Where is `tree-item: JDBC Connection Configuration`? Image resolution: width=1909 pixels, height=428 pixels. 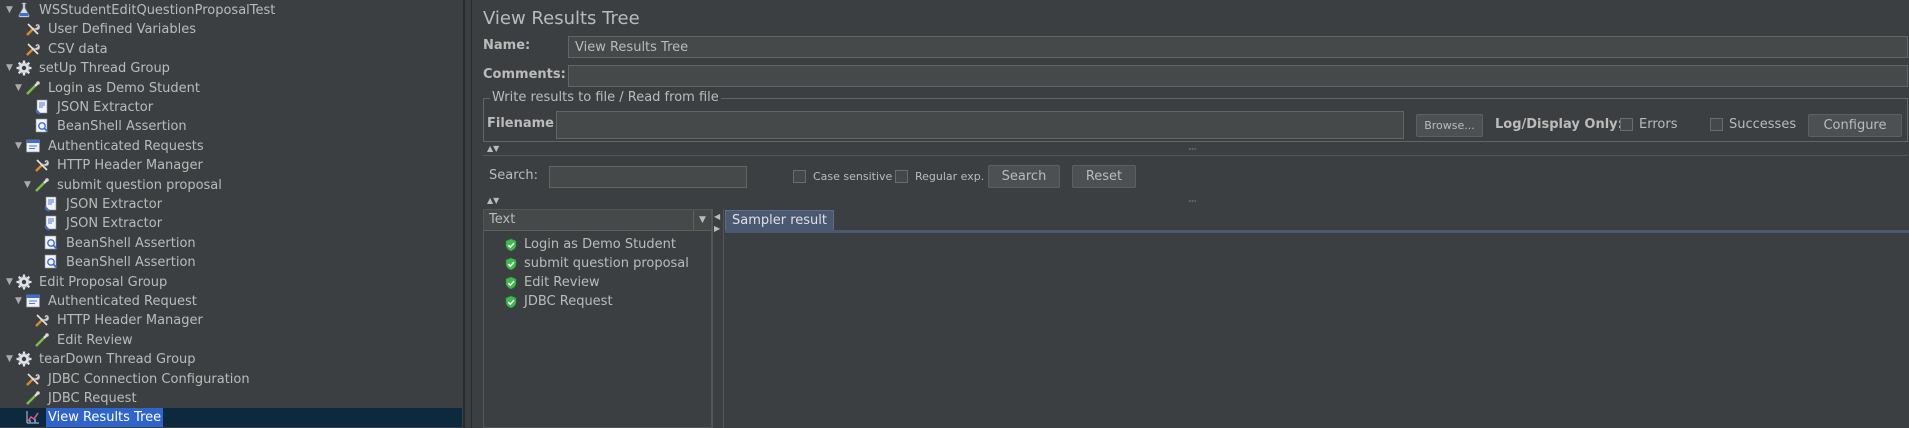 tree-item: JDBC Connection Configuration is located at coordinates (133, 379).